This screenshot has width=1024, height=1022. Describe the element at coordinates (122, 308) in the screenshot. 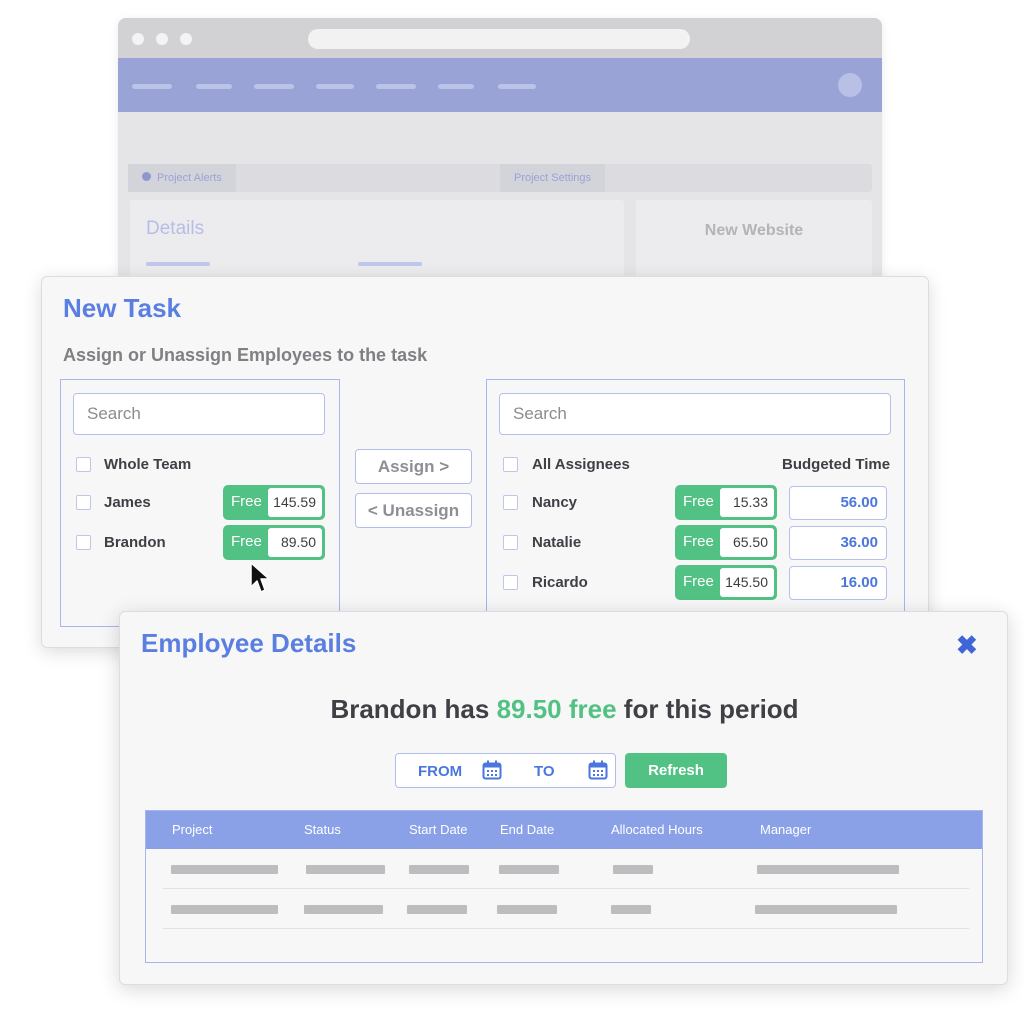

I see `modal-title: New Task` at that location.